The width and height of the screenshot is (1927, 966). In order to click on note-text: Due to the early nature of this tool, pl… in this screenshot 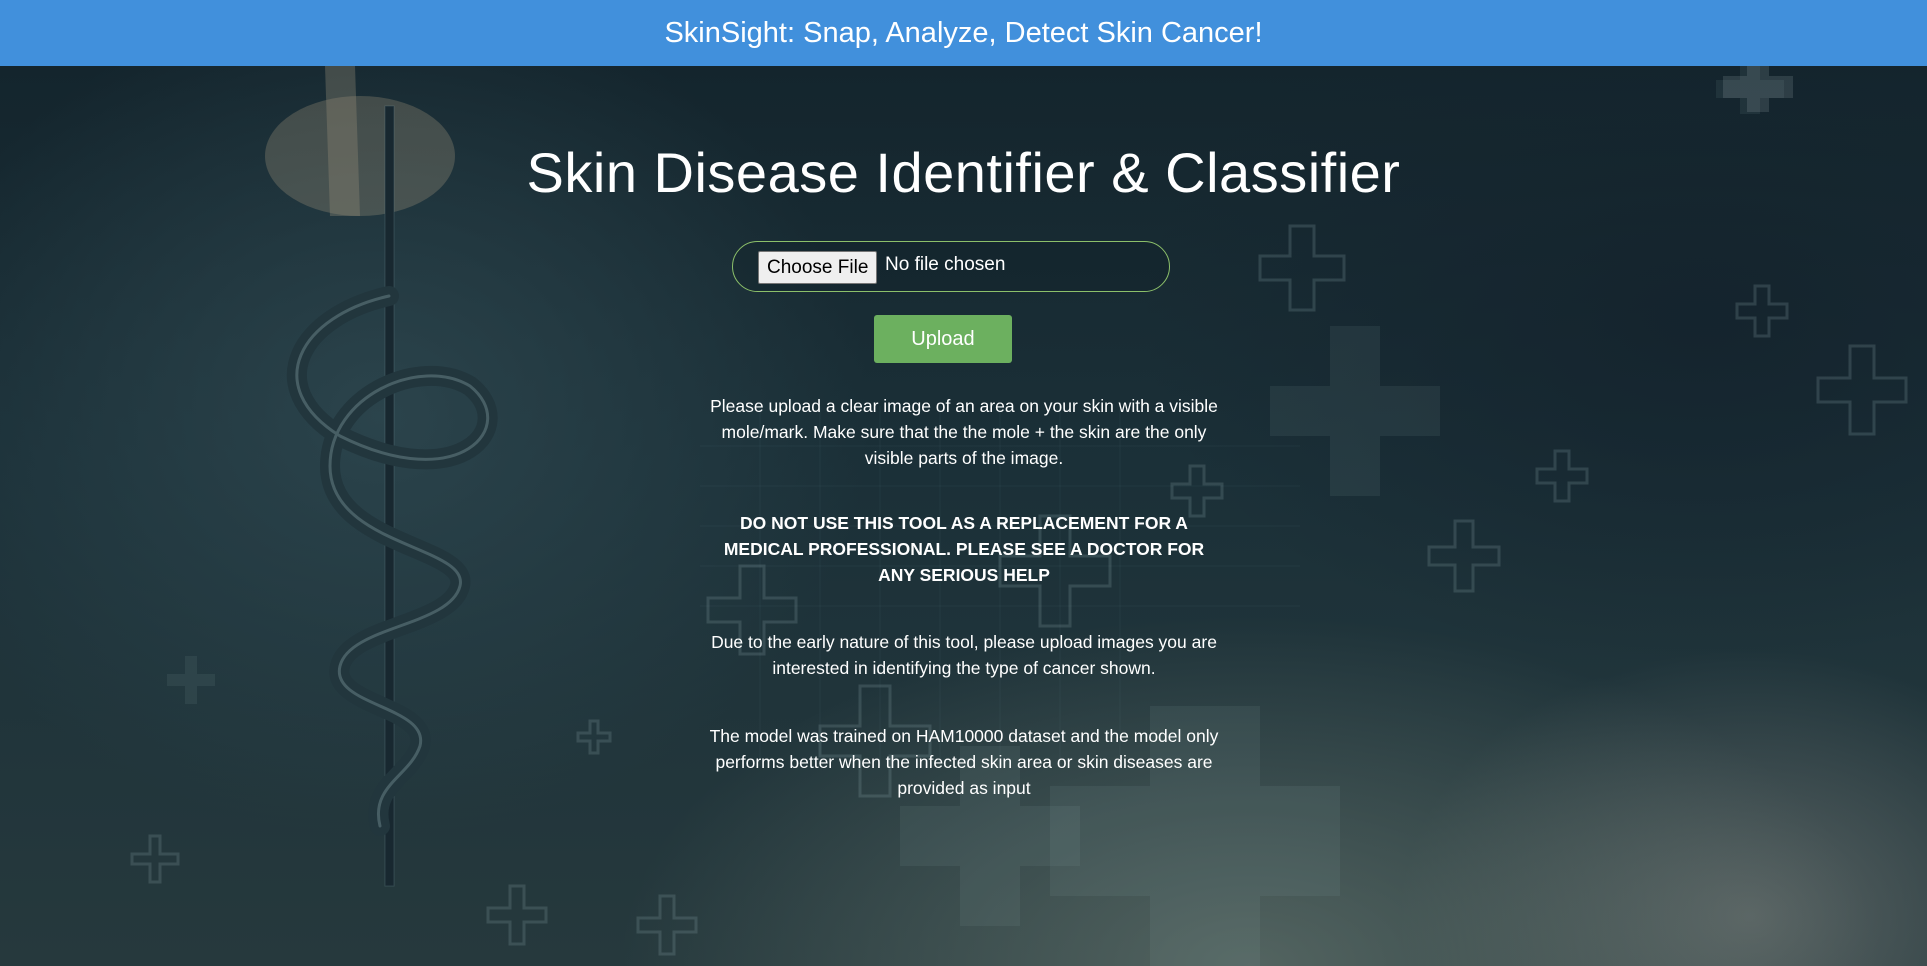, I will do `click(964, 655)`.